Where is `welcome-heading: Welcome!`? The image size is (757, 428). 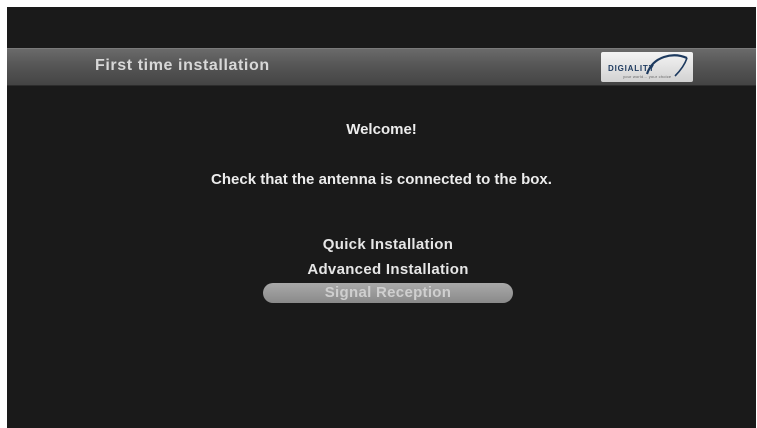 welcome-heading: Welcome! is located at coordinates (381, 129).